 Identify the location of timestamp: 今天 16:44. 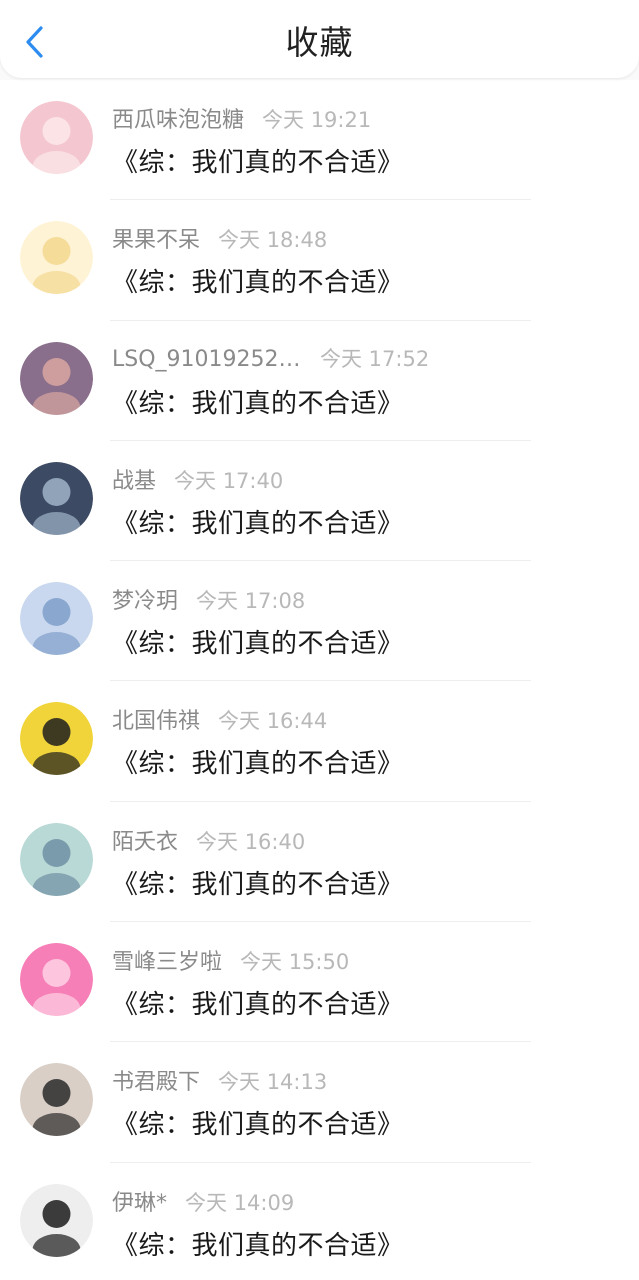
(273, 721).